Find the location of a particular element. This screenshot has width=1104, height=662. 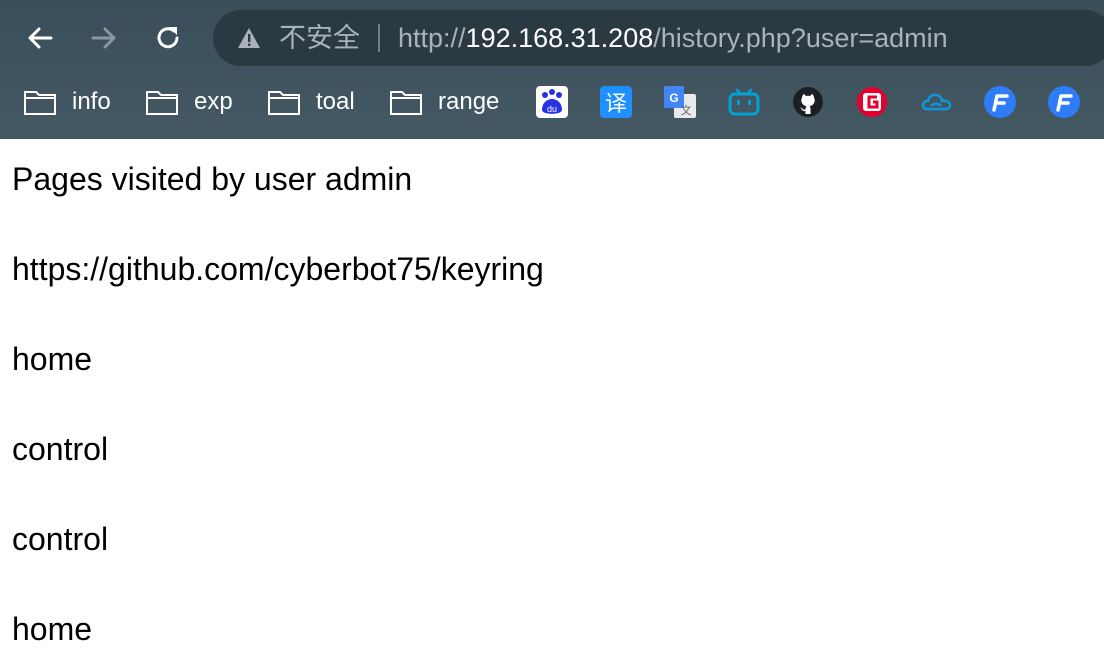

github-icon is located at coordinates (808, 102).